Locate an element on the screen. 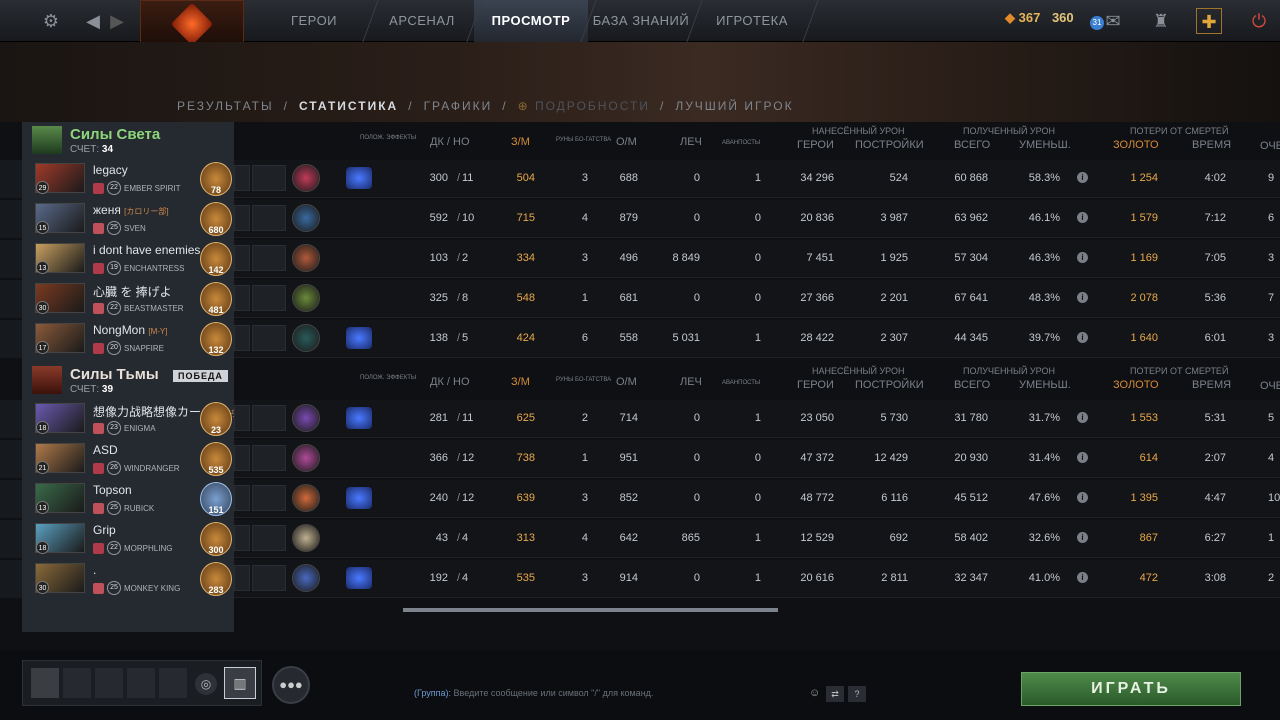  subtab-statistics: СТАТИСТИКА is located at coordinates (348, 106).